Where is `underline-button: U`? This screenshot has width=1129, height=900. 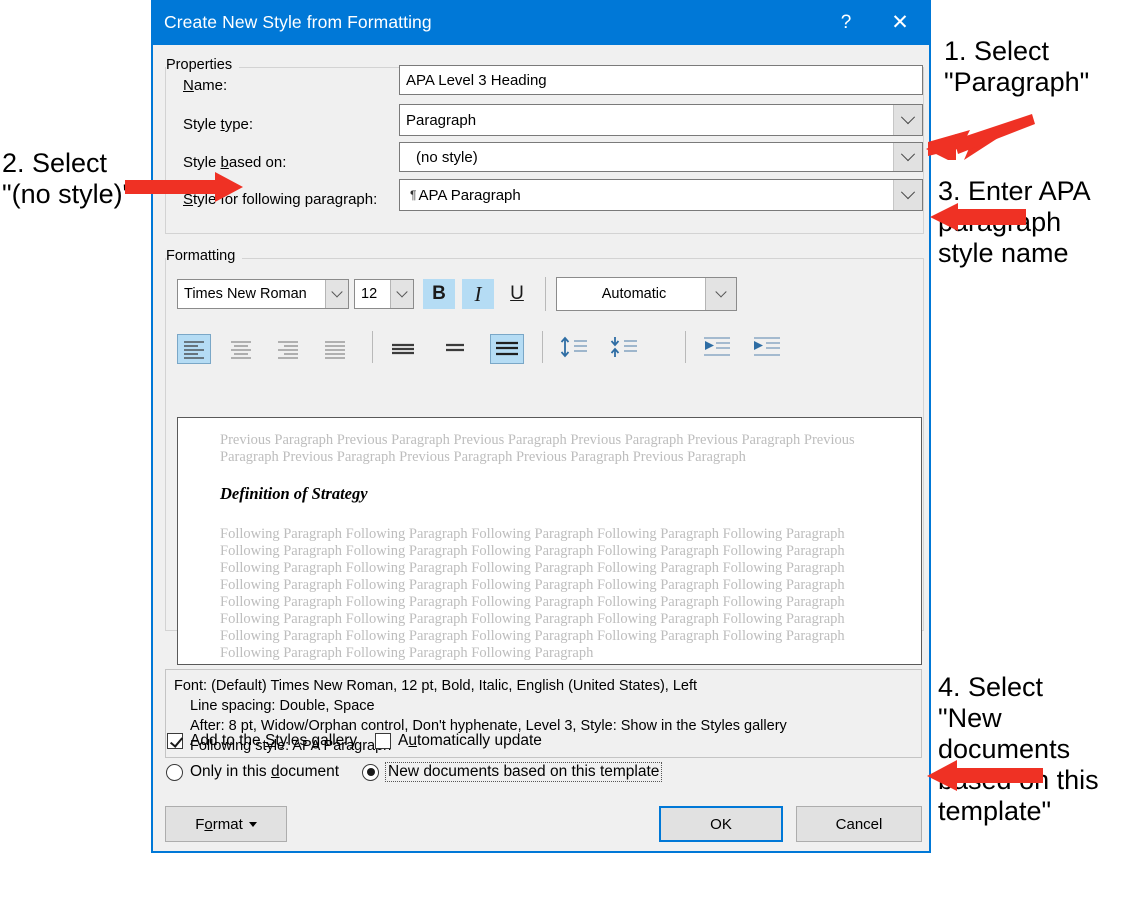
underline-button: U is located at coordinates (517, 294).